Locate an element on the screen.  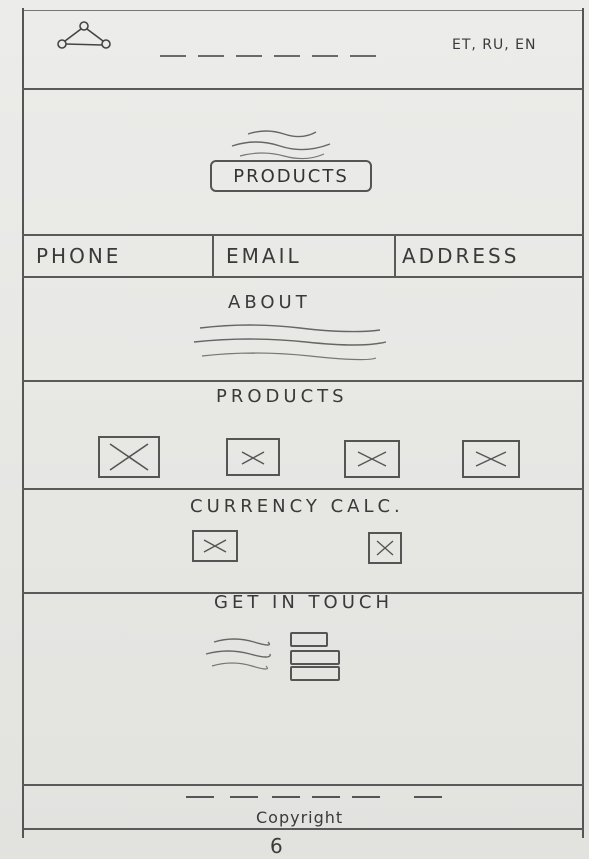
page-bottom-line is located at coordinates (304, 829).